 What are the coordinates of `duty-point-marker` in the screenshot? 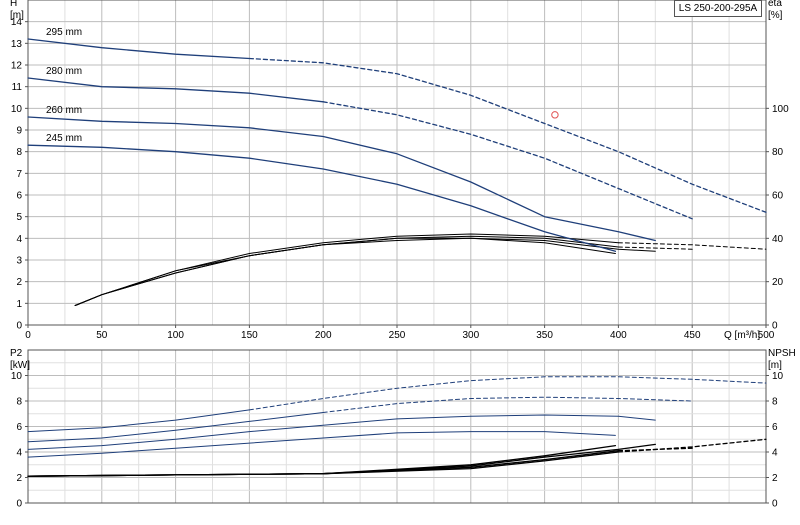 It's located at (555, 115).